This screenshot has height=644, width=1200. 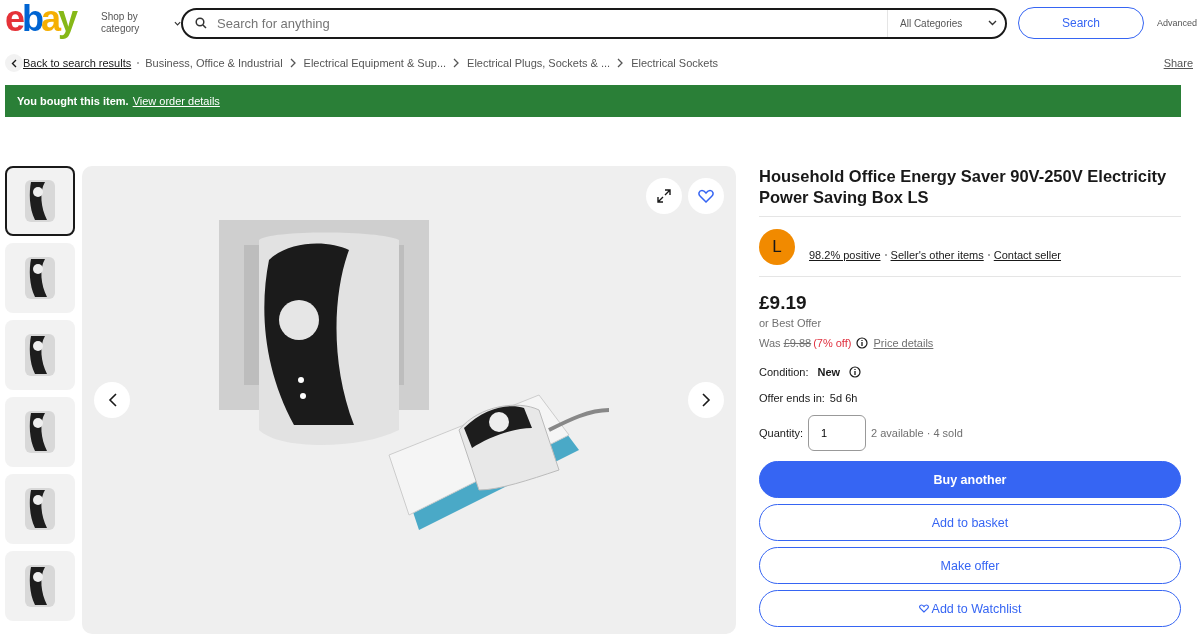 What do you see at coordinates (917, 433) in the screenshot?
I see `availability-text: 2 available · 4 sold` at bounding box center [917, 433].